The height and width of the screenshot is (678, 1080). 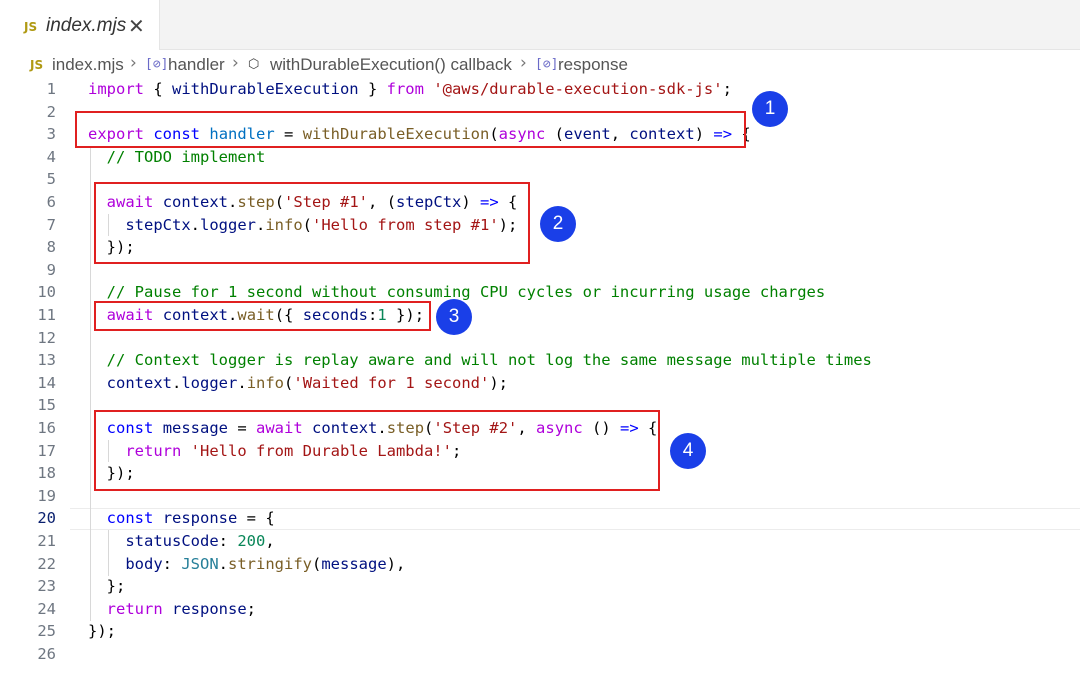 I want to click on tab-index-mjs: JS index.mjs ✕, so click(x=80, y=25).